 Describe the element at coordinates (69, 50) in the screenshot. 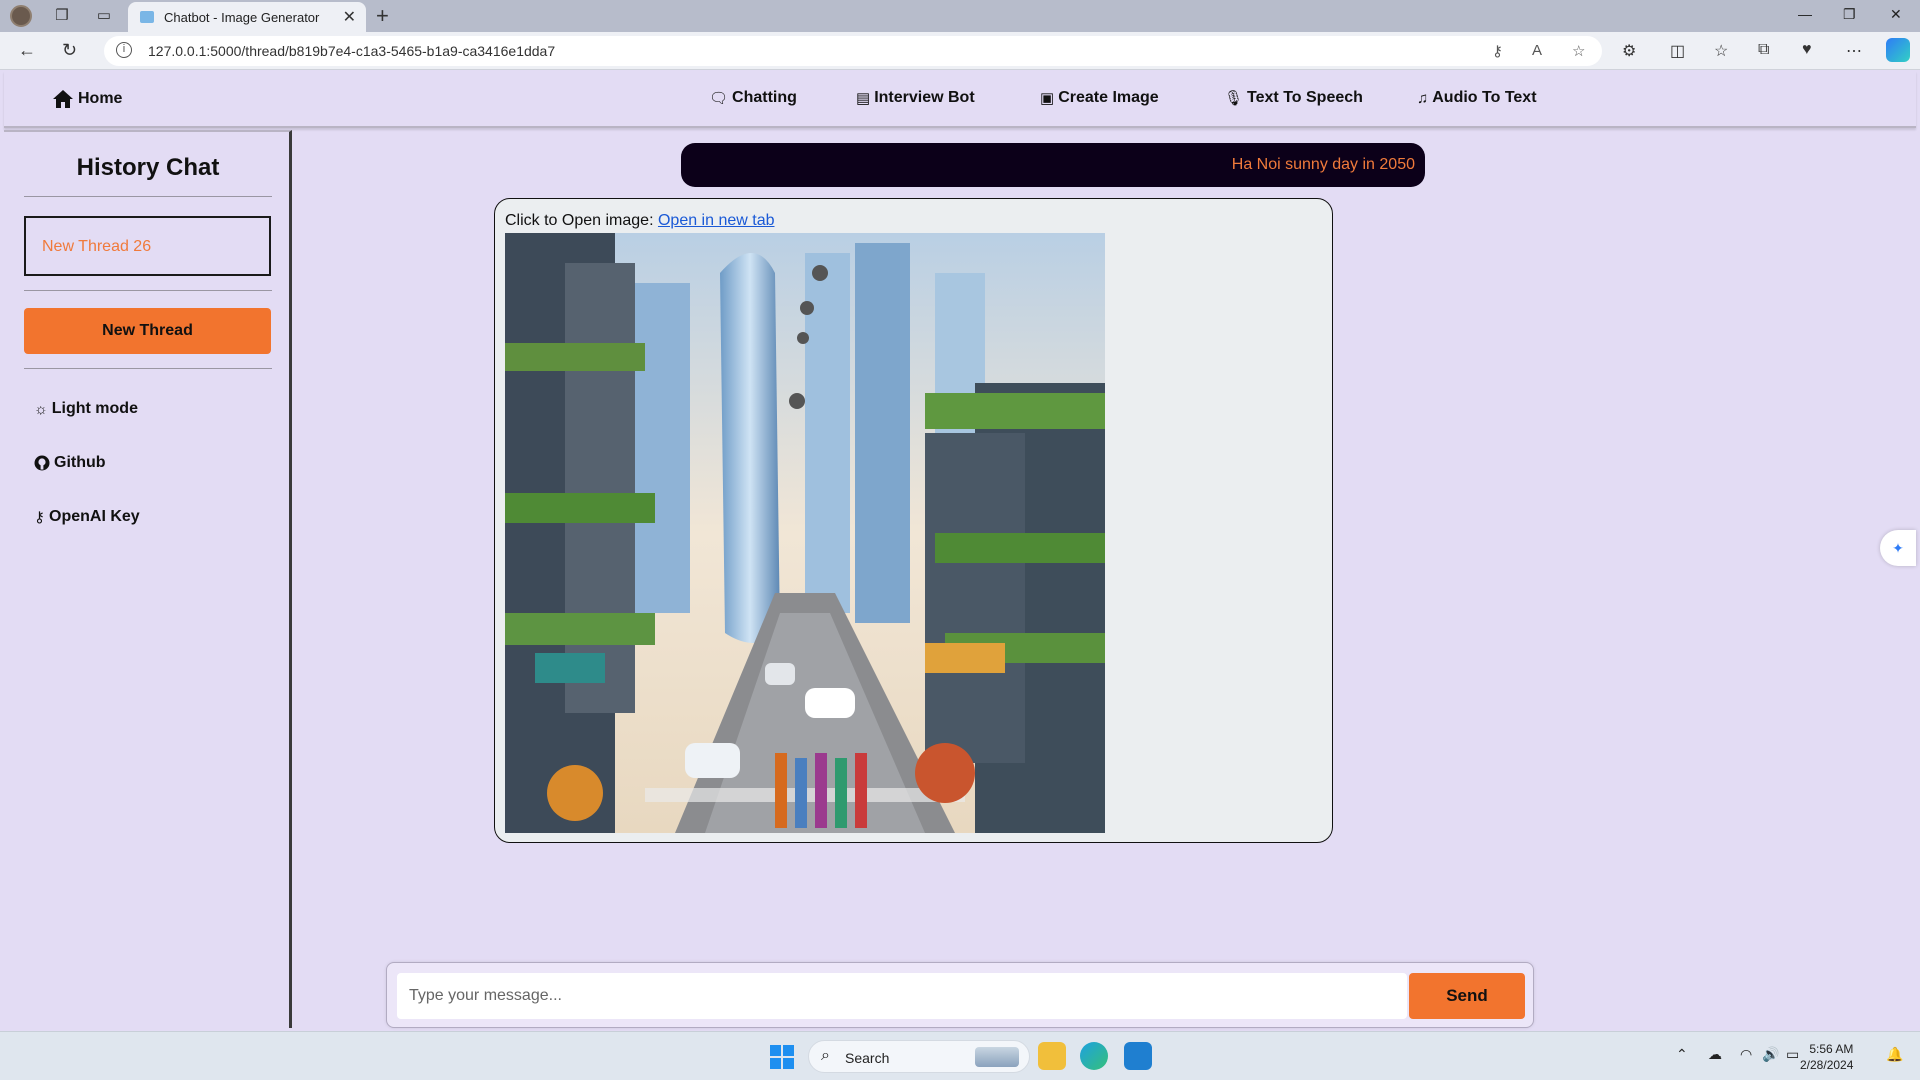

I see `refresh-icon: ↻` at that location.